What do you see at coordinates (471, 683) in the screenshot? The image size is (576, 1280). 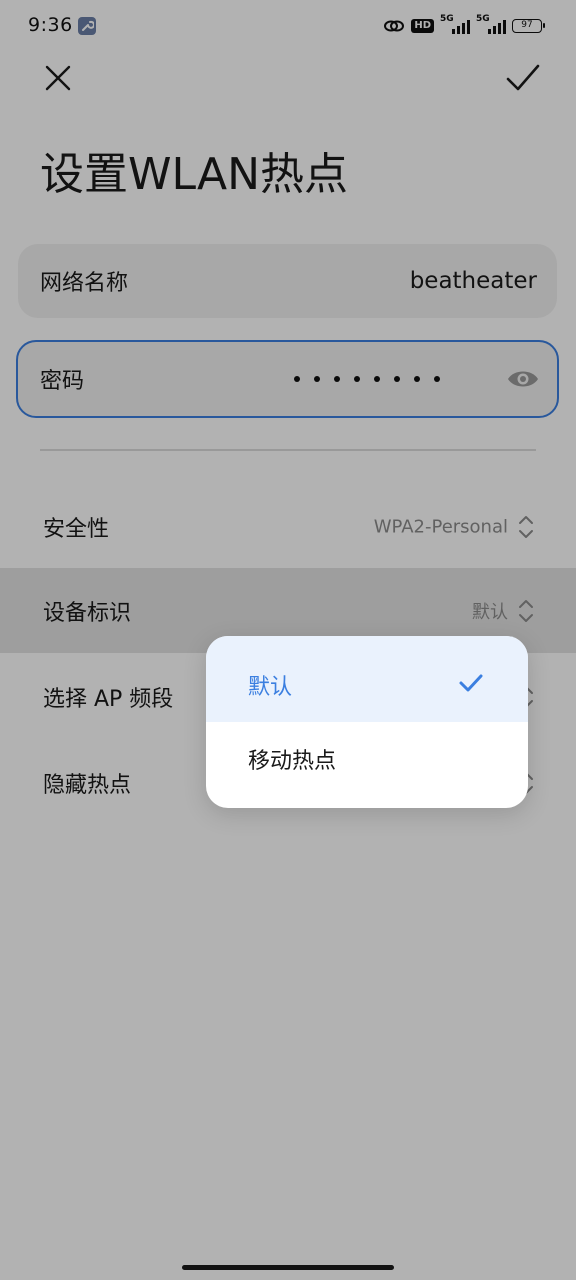 I see `check-icon` at bounding box center [471, 683].